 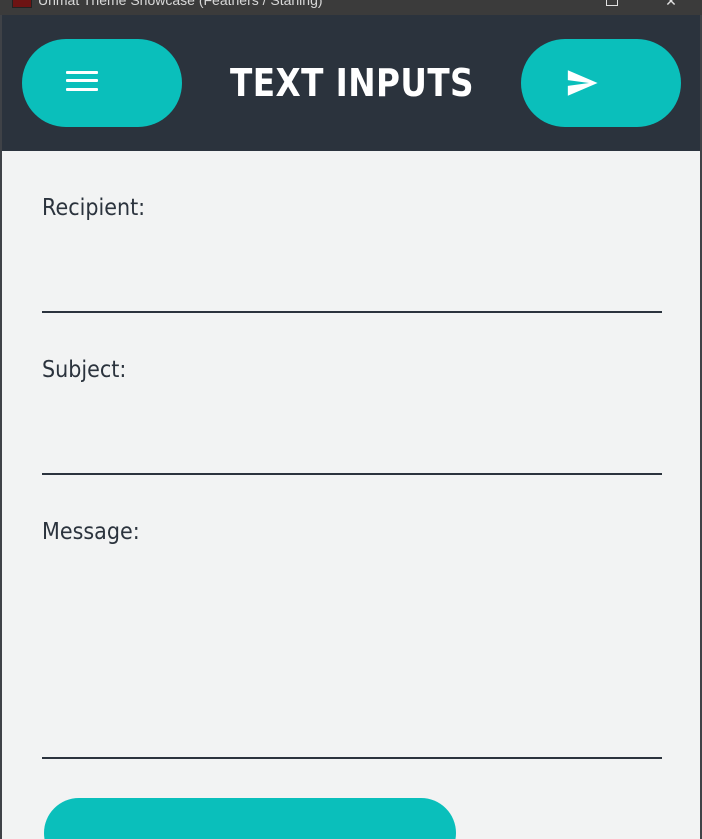 I want to click on message-label: Message:, so click(x=91, y=532).